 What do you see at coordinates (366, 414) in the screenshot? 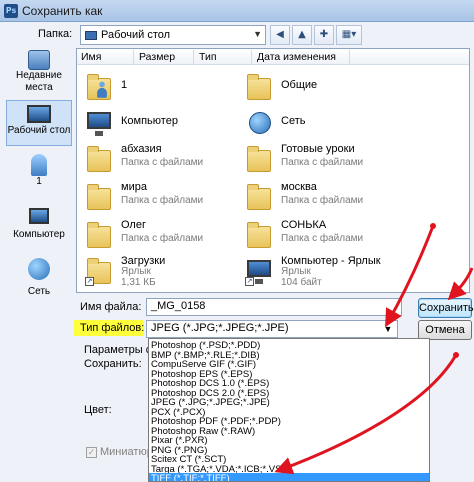
I see `arrow-to-tiff-option` at bounding box center [366, 414].